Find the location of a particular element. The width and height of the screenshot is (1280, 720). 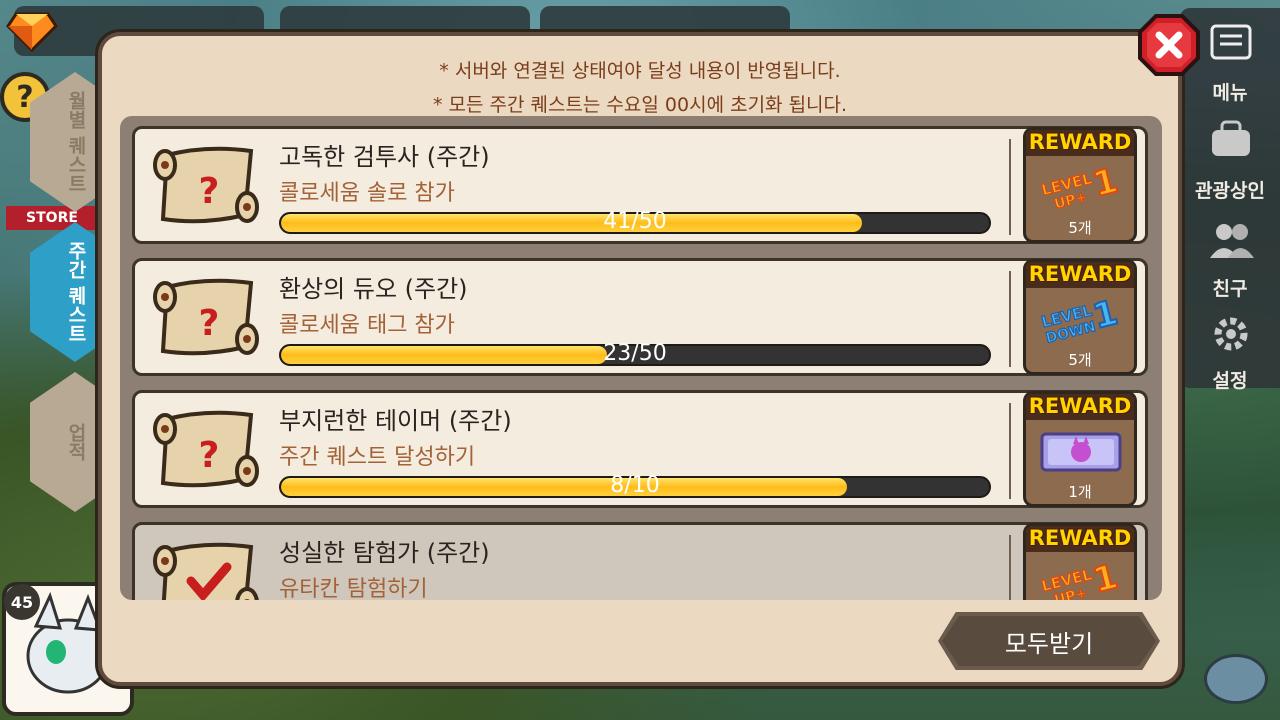

notice-reset: * 모든 주간 퀘스트는 수요일 00시에 초기화 됩니다. is located at coordinates (640, 105).